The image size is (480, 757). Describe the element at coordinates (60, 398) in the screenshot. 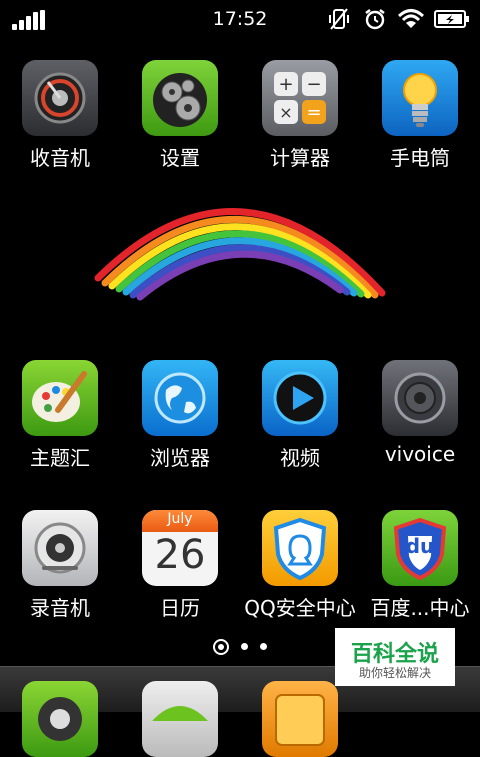

I see `theme-palette-icon` at that location.